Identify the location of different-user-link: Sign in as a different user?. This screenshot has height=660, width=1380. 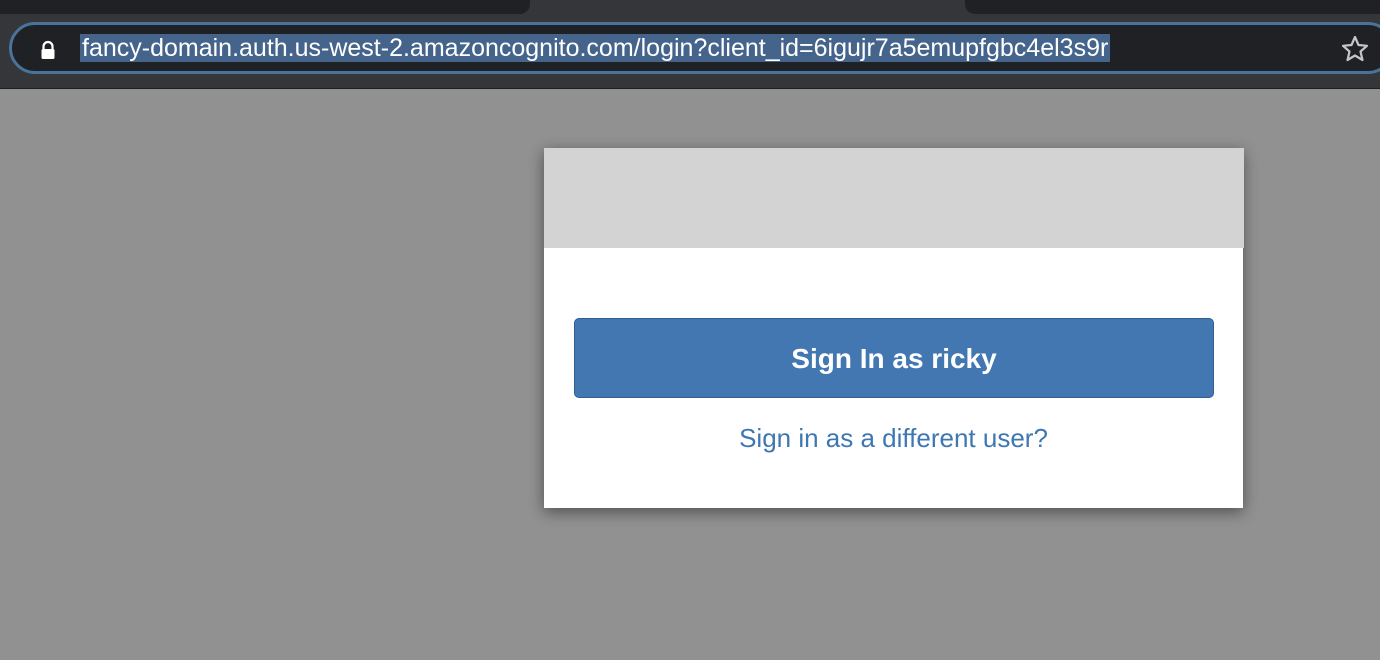
(893, 438).